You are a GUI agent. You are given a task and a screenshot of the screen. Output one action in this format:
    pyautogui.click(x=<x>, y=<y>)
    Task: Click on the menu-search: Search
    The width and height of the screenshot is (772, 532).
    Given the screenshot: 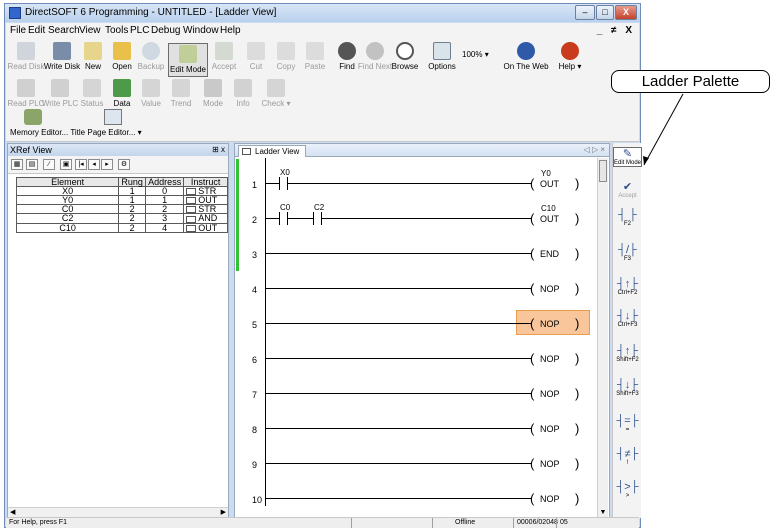 What is the action you would take?
    pyautogui.click(x=64, y=30)
    